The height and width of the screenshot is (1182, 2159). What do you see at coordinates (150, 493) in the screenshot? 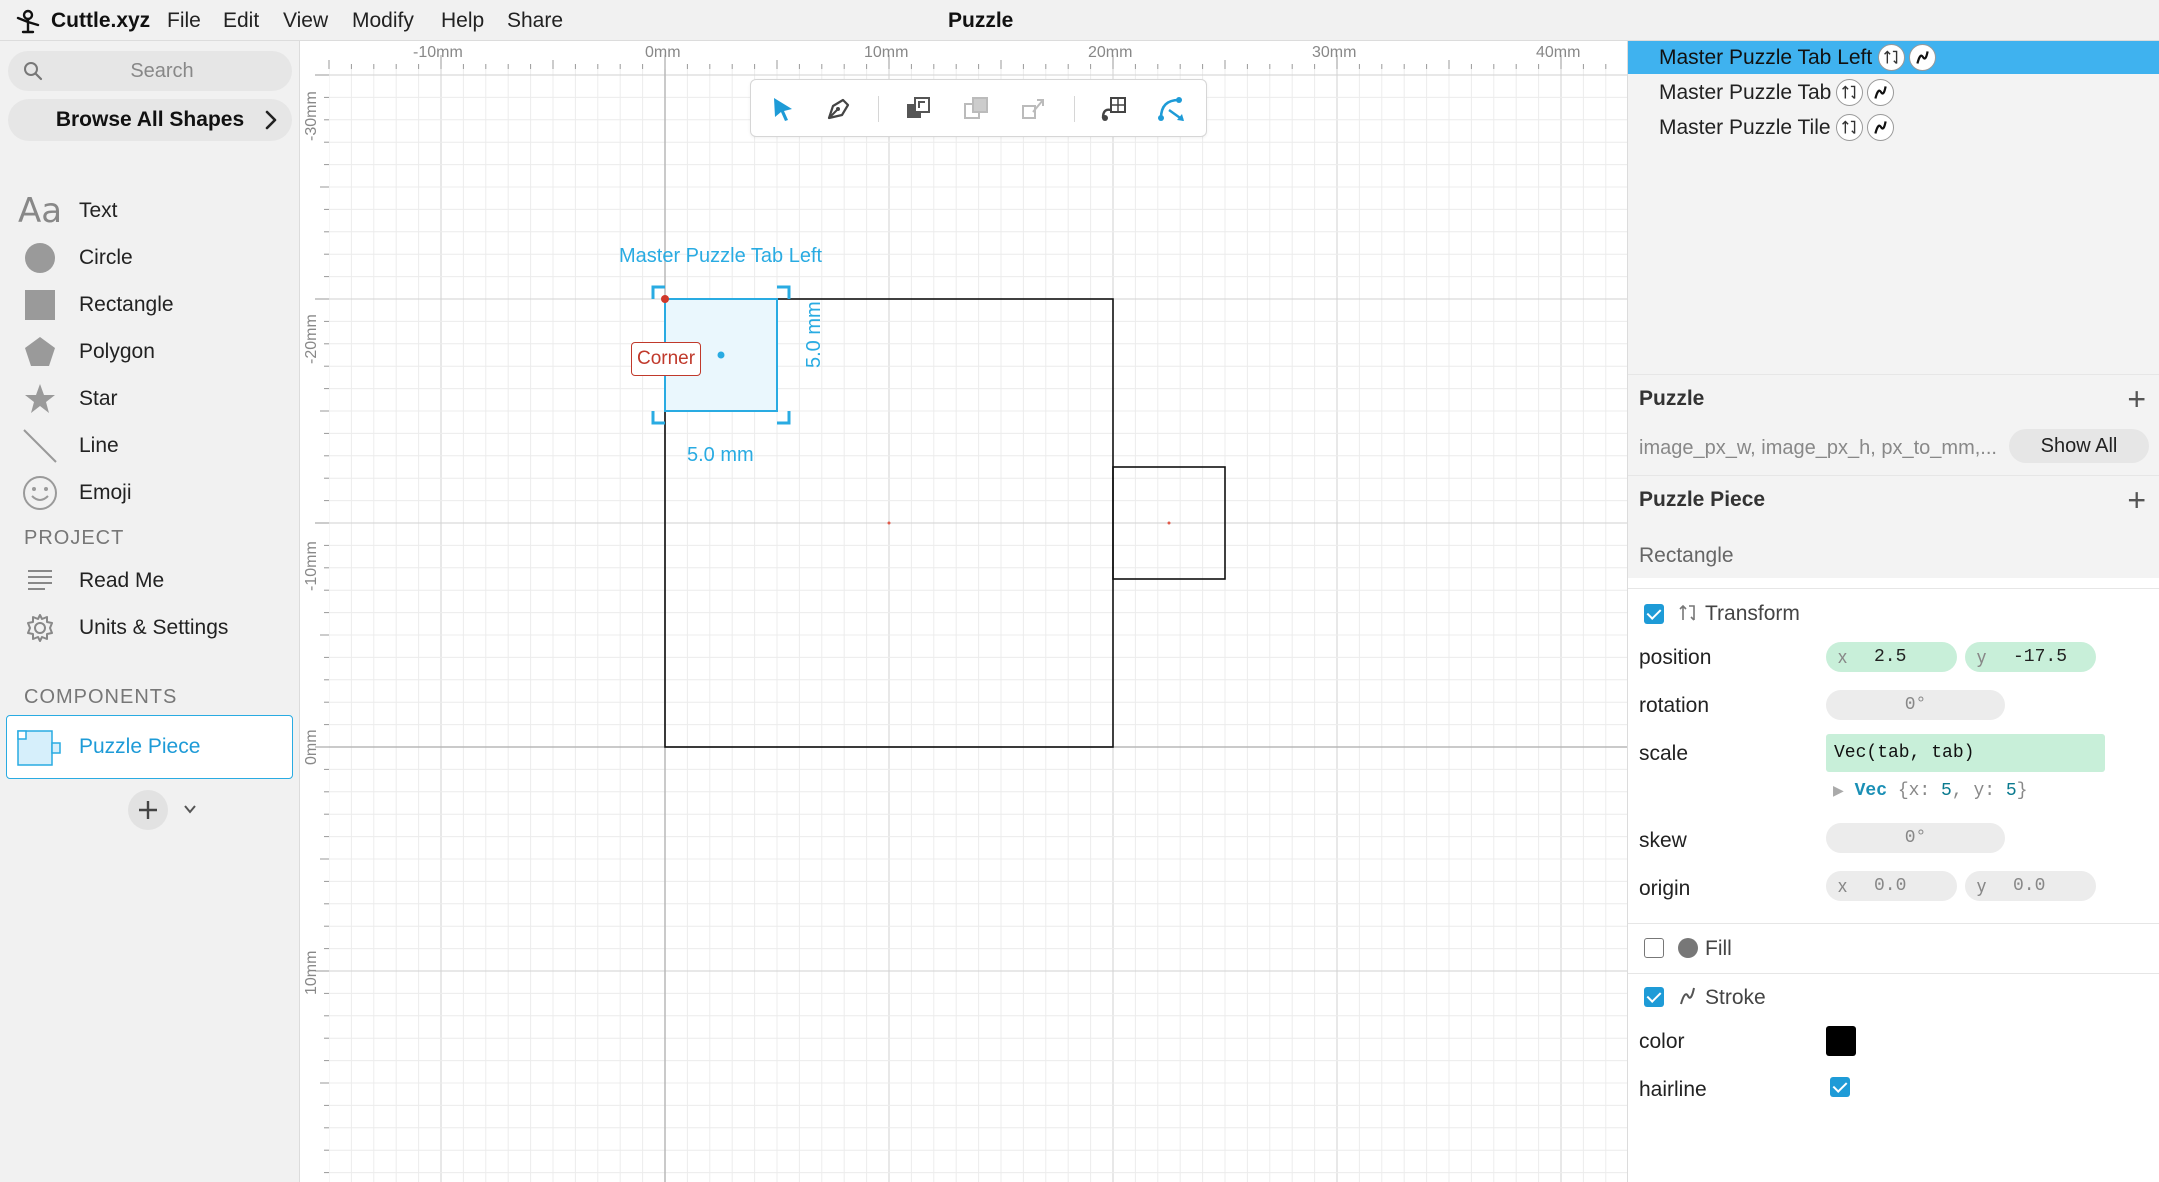
I see `shape-item-emoji: Emoji` at bounding box center [150, 493].